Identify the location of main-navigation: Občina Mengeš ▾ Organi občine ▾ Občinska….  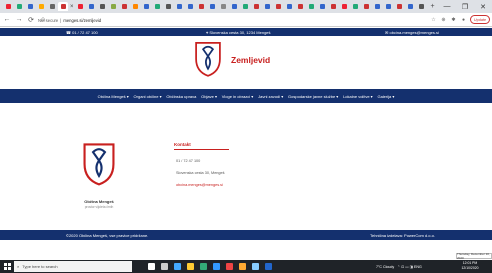
(246, 96).